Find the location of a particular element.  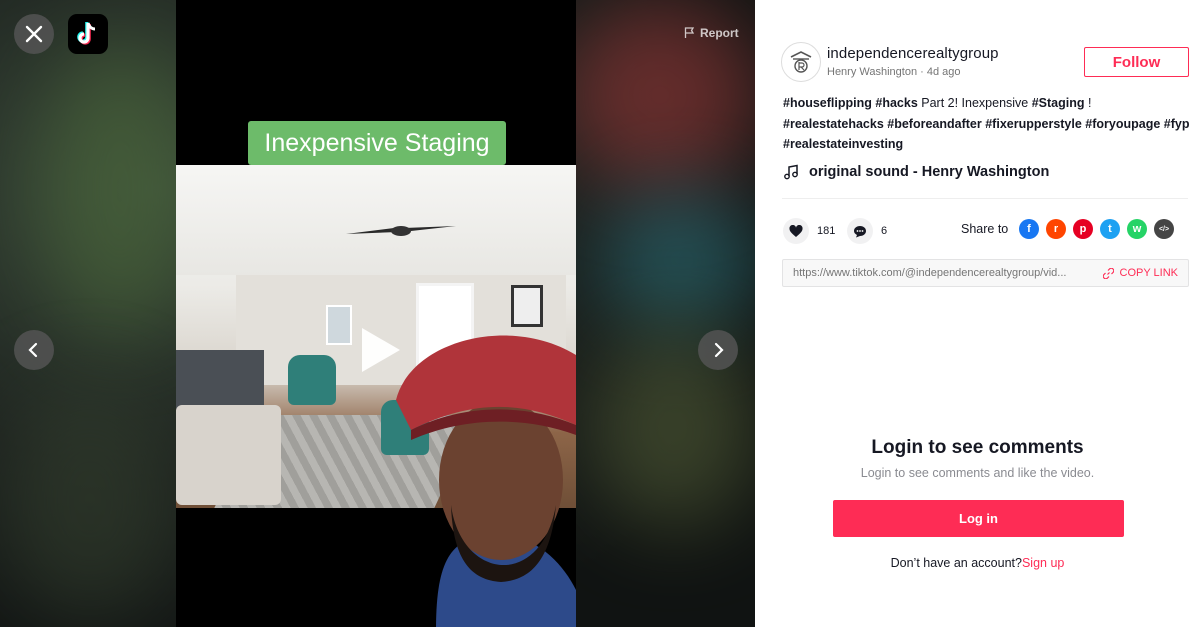

like-stat: 181 is located at coordinates (809, 231).